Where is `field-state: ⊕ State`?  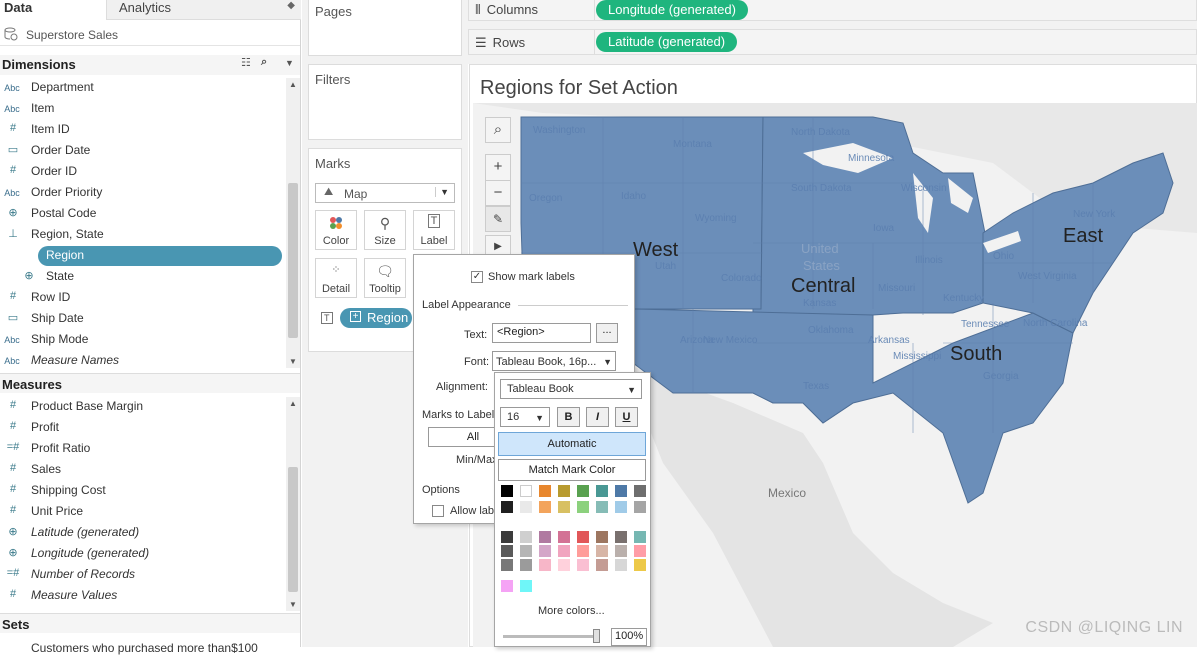 field-state: ⊕ State is located at coordinates (142, 276).